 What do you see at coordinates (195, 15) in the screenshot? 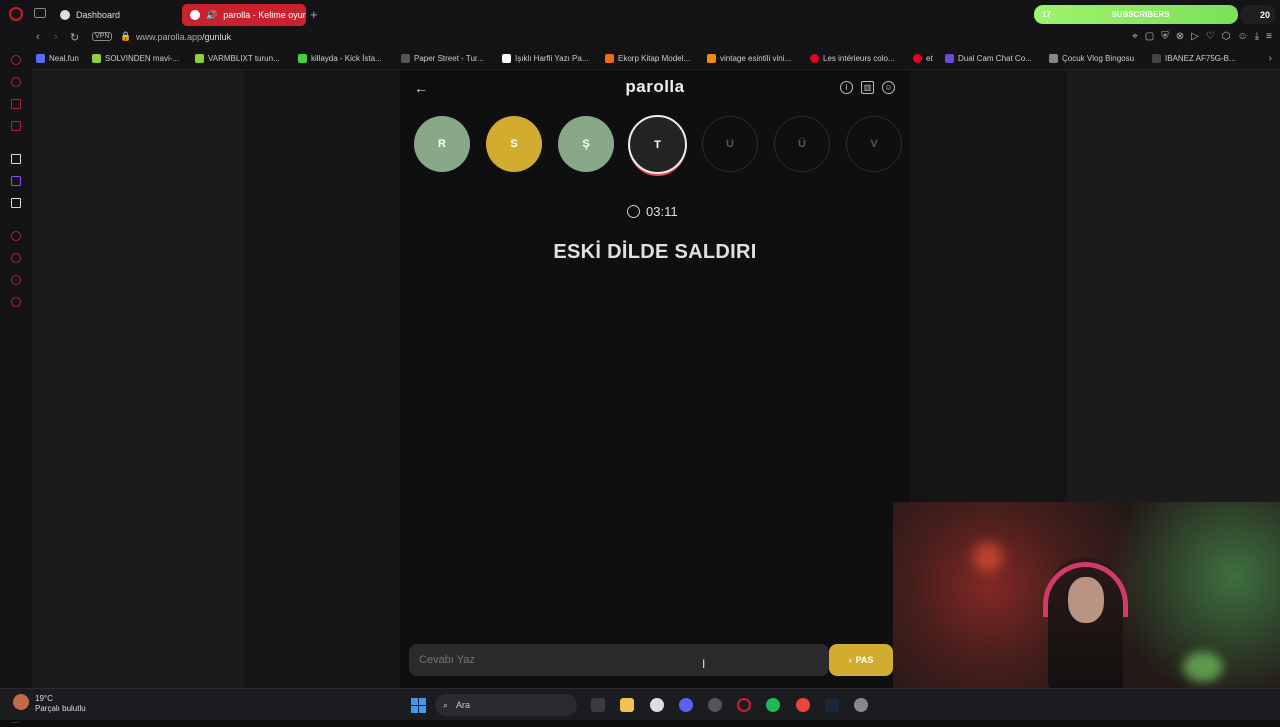
I see `parolla-favicon-icon` at bounding box center [195, 15].